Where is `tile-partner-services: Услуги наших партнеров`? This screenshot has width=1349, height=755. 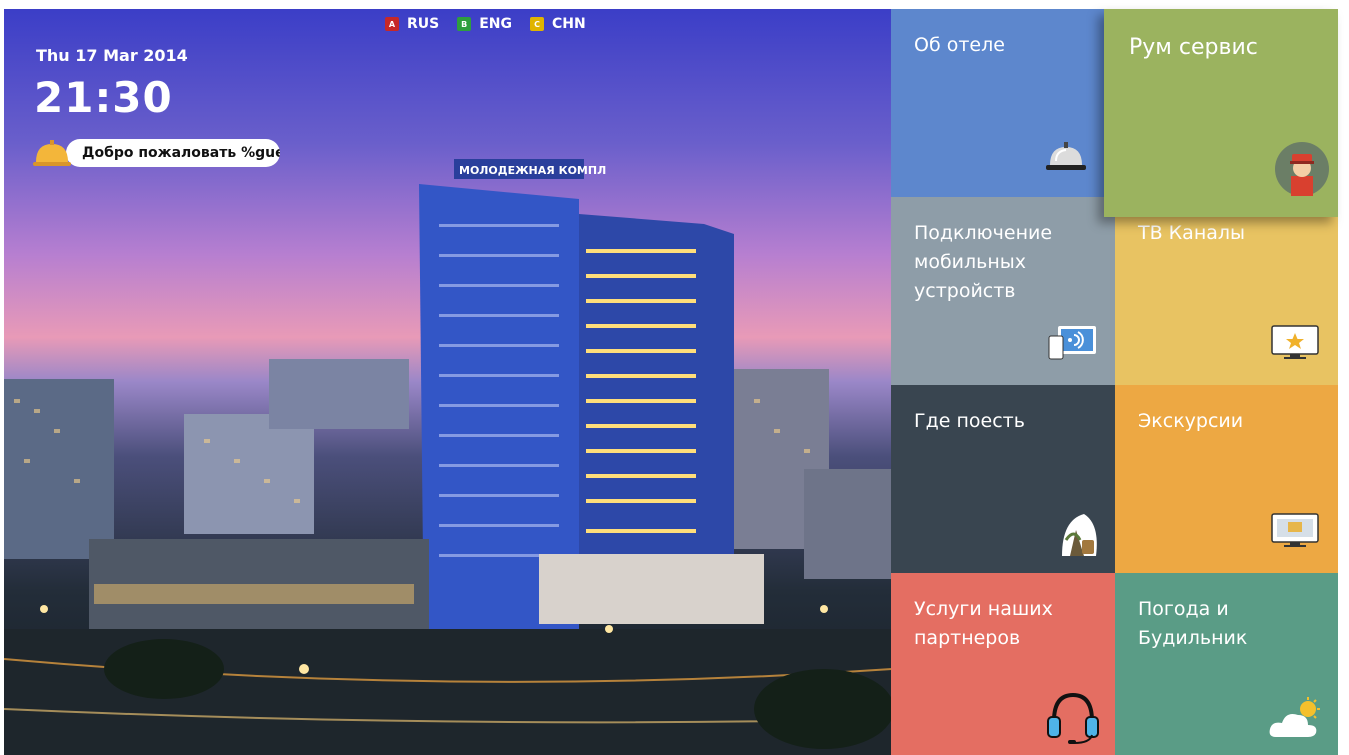 tile-partner-services: Услуги наших партнеров is located at coordinates (1003, 664).